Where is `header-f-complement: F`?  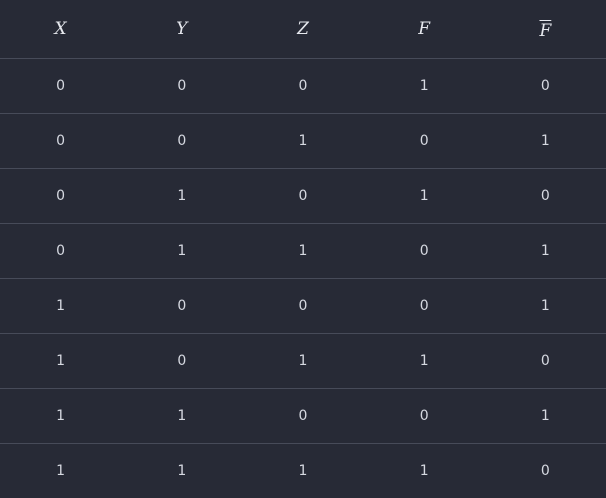
header-f-complement: F is located at coordinates (545, 29).